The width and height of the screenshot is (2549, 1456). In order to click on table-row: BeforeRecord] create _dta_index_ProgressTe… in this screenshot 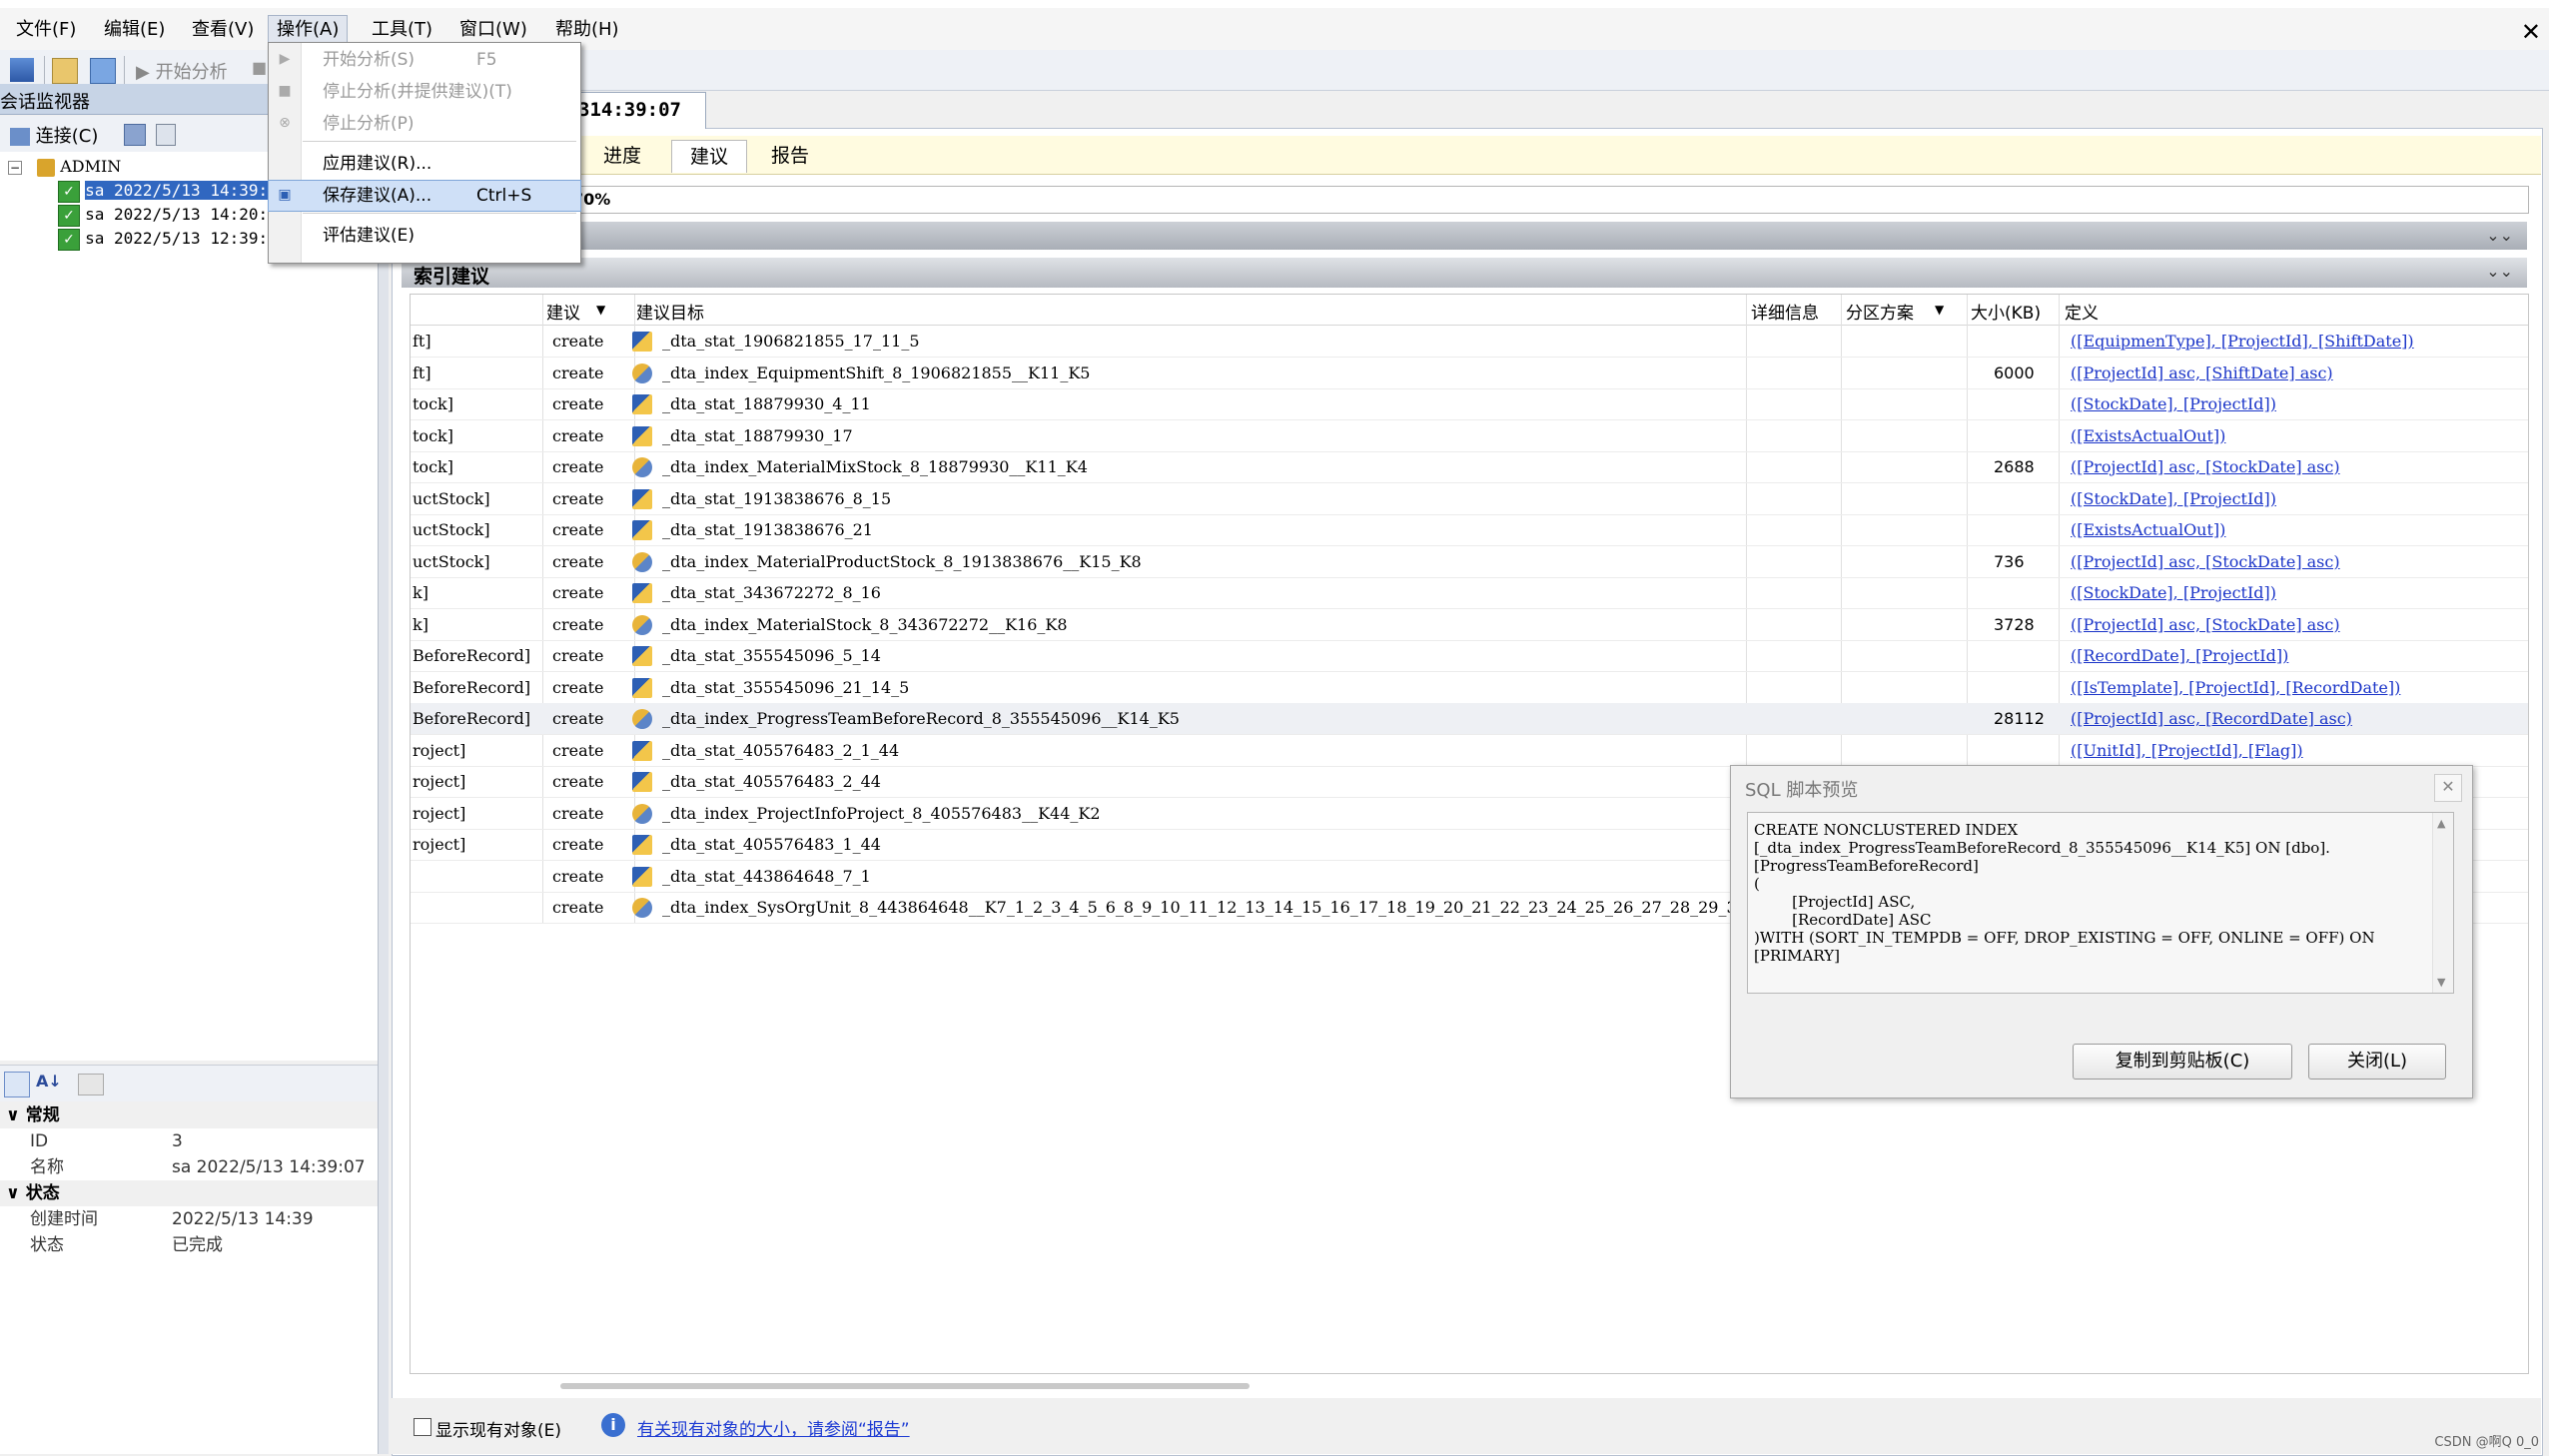, I will do `click(1469, 719)`.